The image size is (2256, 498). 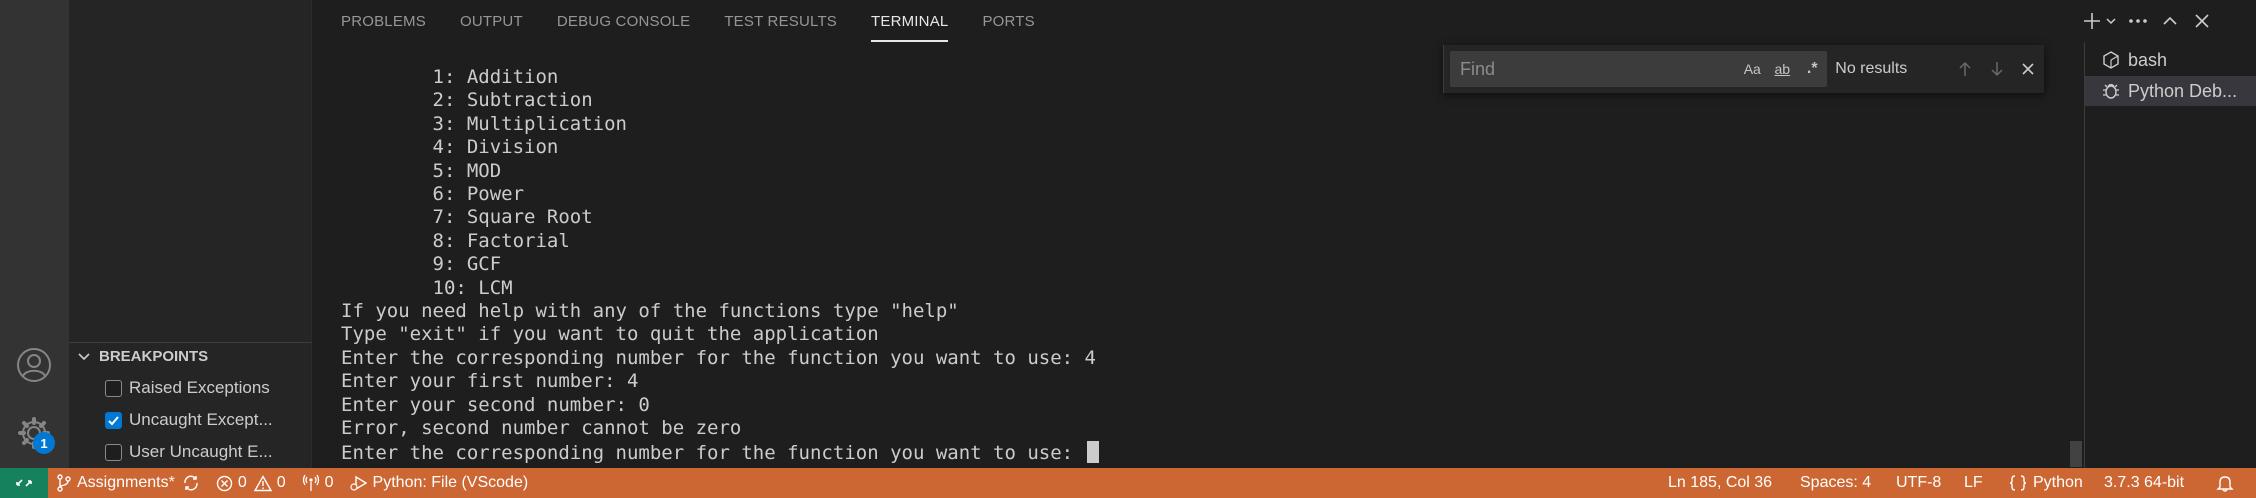 What do you see at coordinates (154, 356) in the screenshot?
I see `breakpoints-title: BREAKPOINTS` at bounding box center [154, 356].